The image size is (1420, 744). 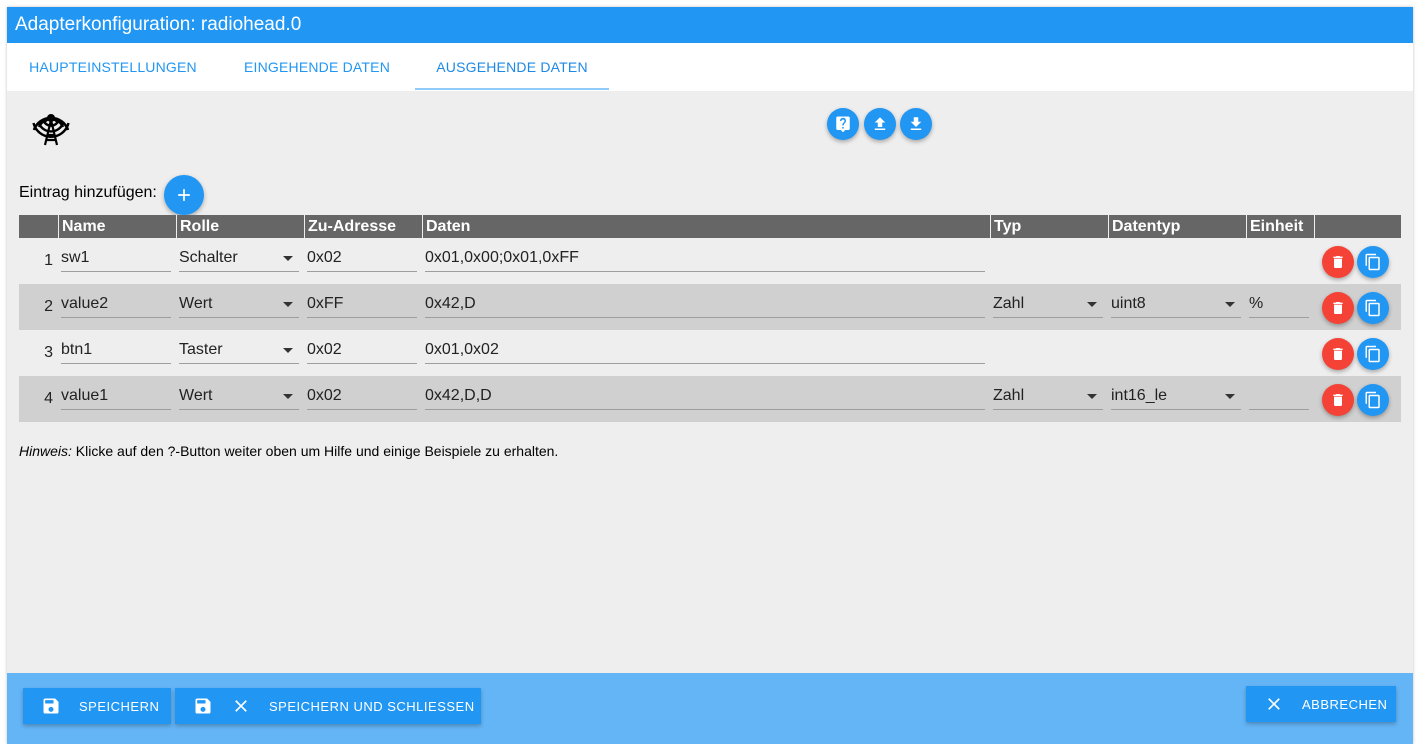 I want to click on add-entry-button, so click(x=184, y=195).